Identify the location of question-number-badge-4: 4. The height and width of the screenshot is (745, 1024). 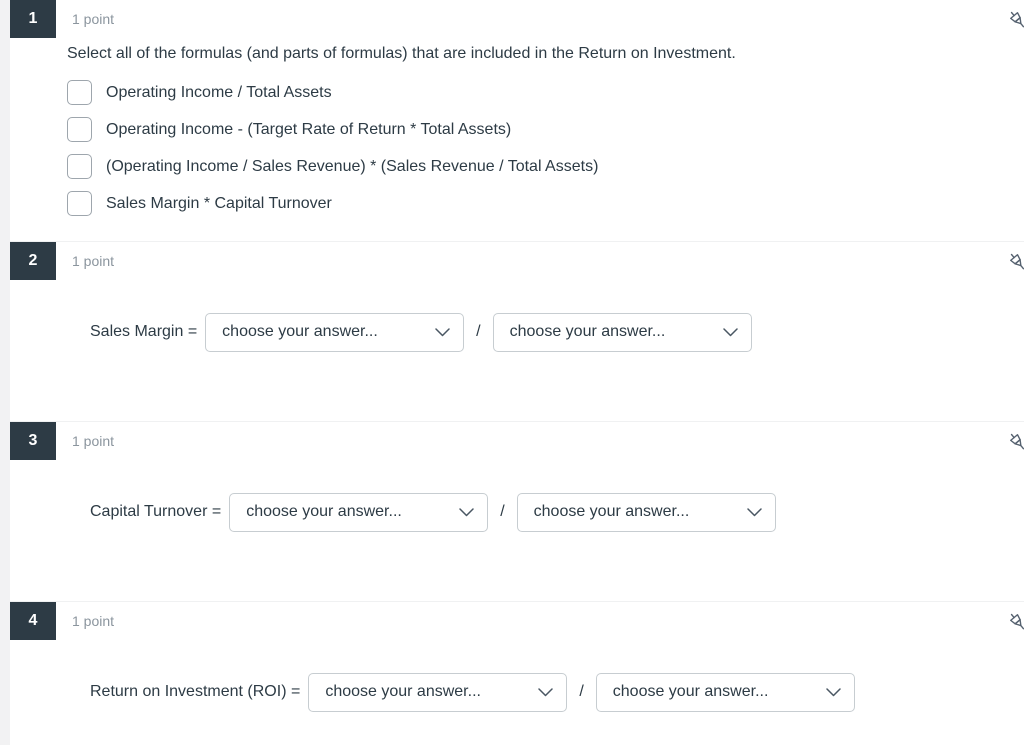
(33, 621).